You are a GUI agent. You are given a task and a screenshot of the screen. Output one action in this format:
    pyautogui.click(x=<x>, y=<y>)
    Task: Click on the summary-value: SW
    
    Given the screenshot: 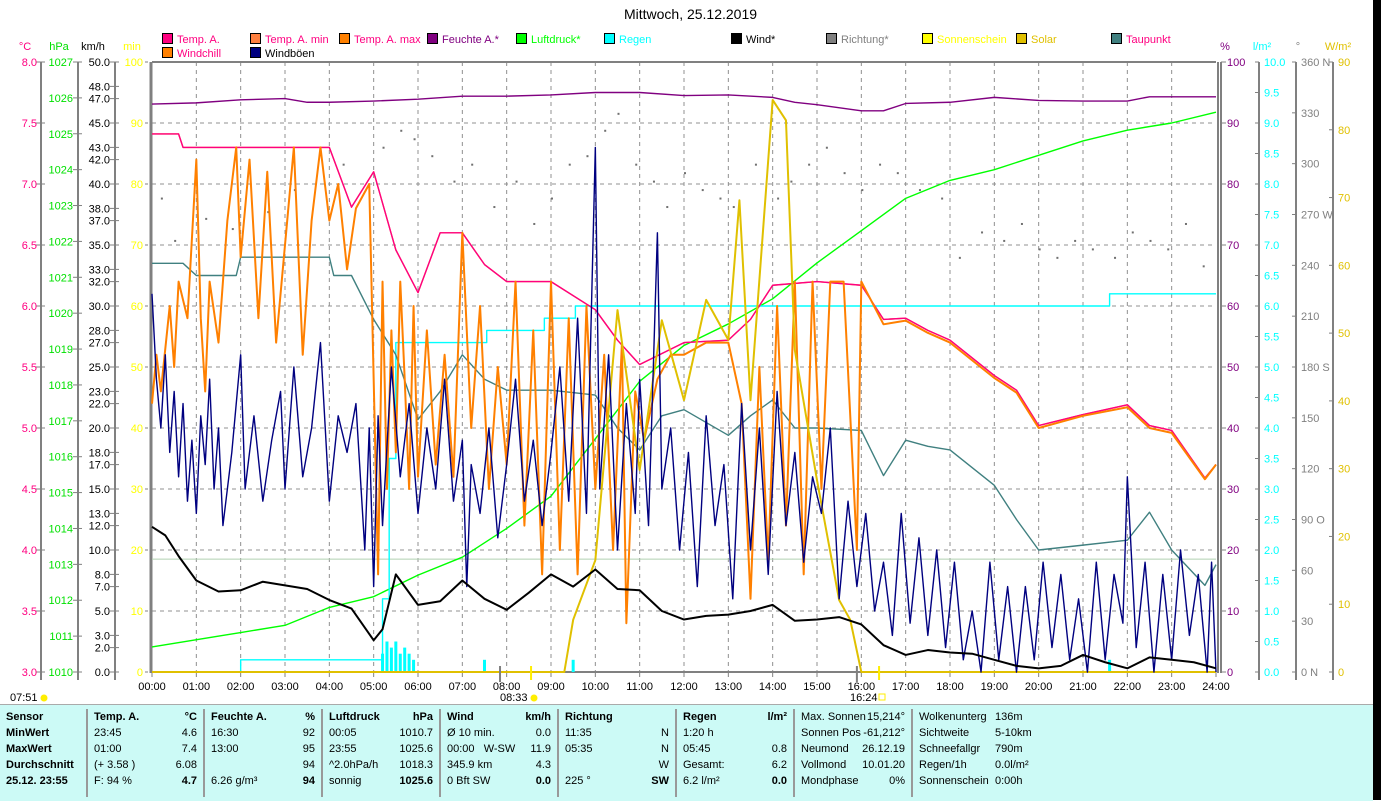 What is the action you would take?
    pyautogui.click(x=660, y=781)
    